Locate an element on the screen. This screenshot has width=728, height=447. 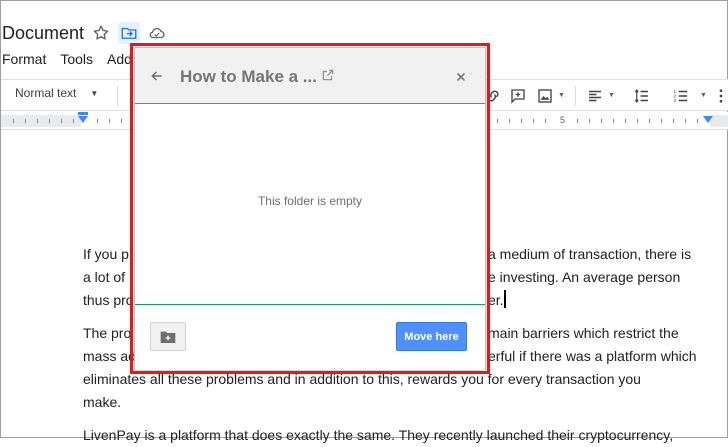
doc-title-row: Document is located at coordinates (84, 33).